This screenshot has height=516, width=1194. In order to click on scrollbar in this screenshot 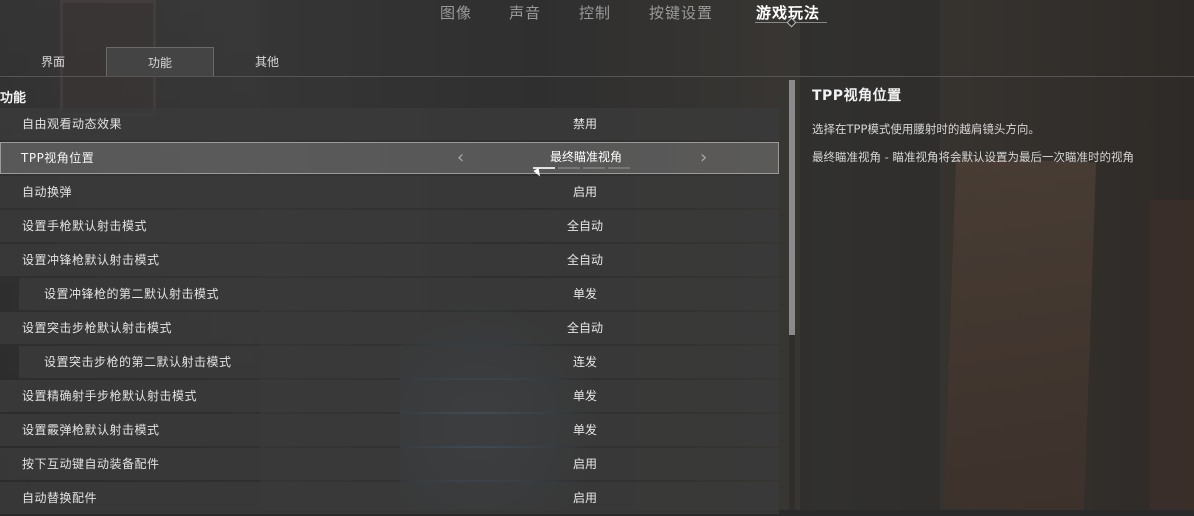, I will do `click(792, 295)`.